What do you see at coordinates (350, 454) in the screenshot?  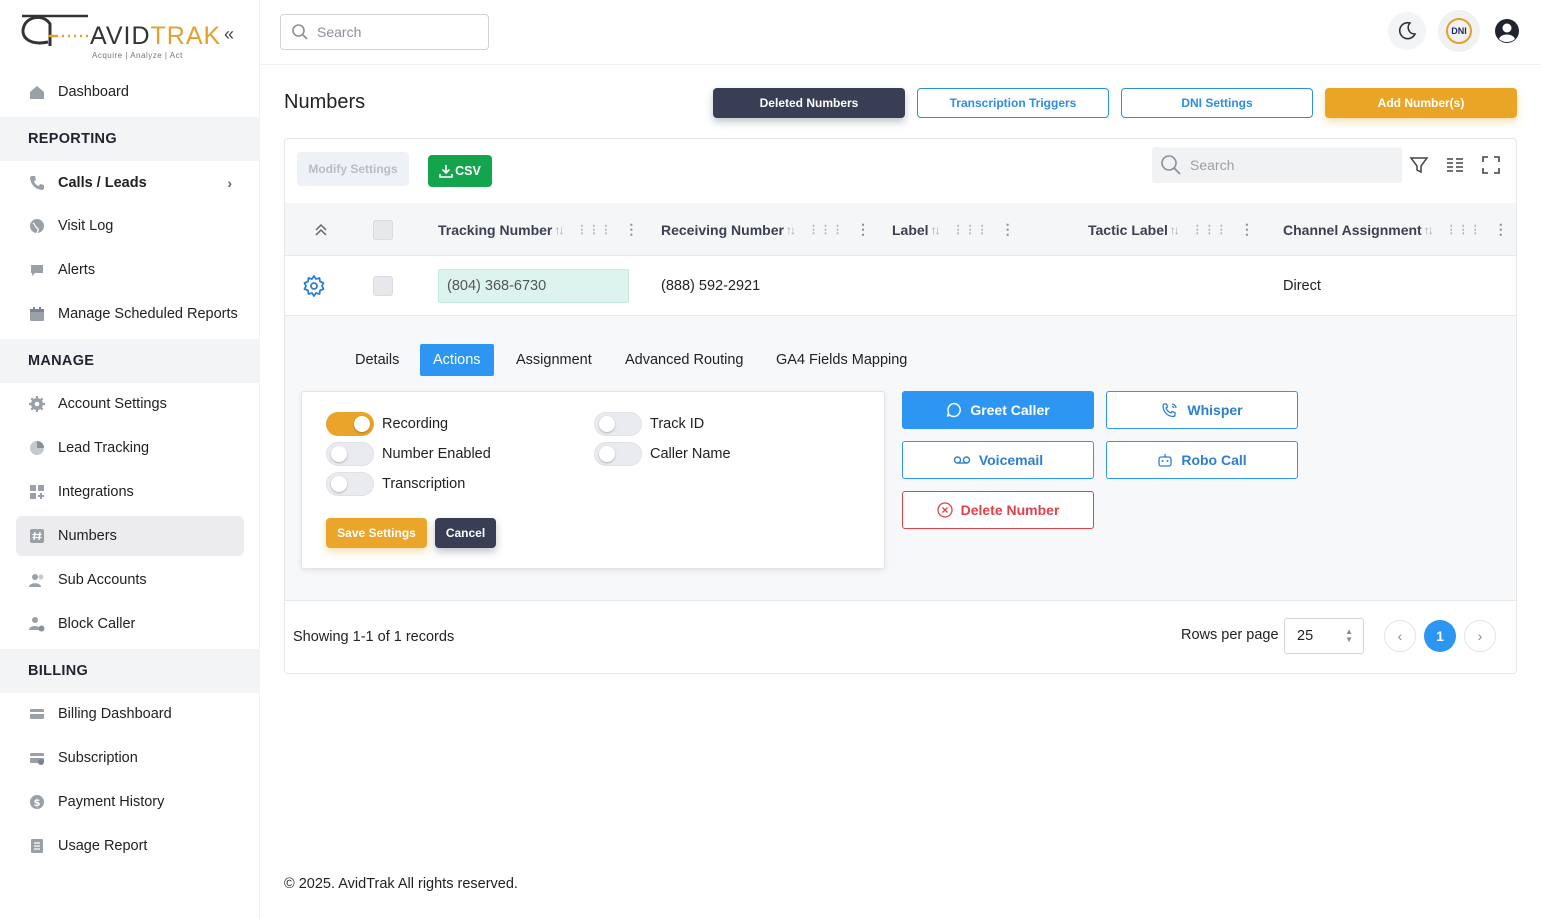 I see `number-enabled-toggle` at bounding box center [350, 454].